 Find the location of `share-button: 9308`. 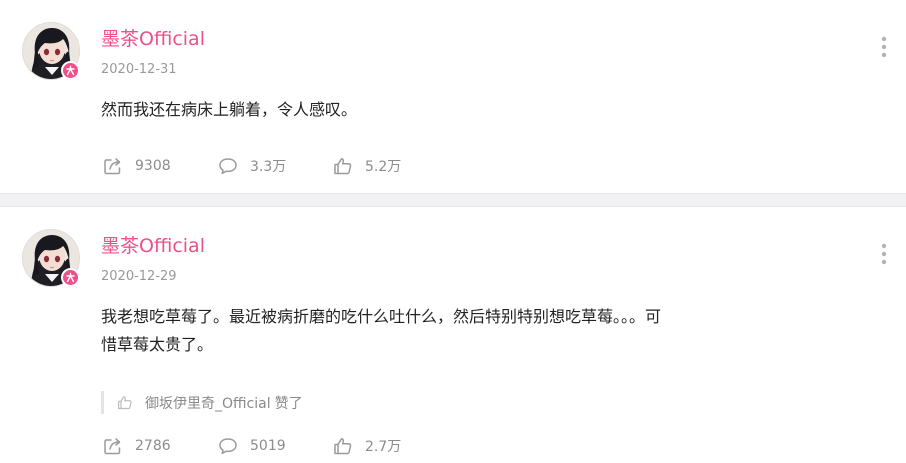

share-button: 9308 is located at coordinates (160, 166).